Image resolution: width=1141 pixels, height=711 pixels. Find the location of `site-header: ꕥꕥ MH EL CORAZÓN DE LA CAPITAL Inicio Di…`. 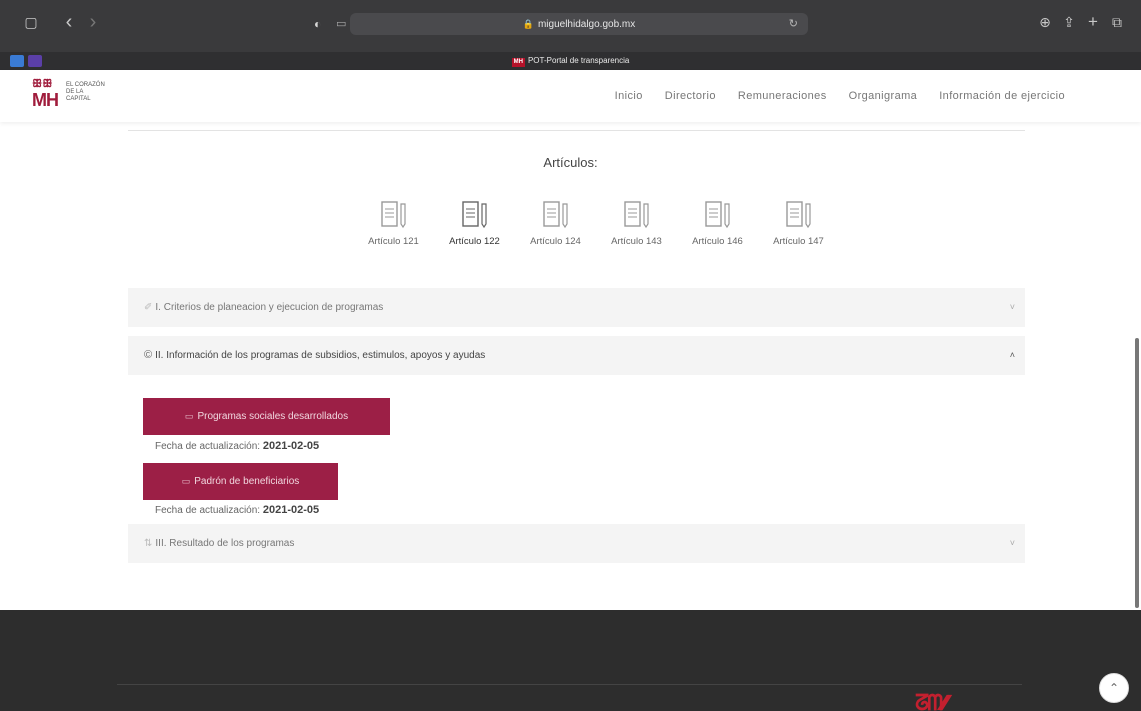

site-header: ꕥꕥ MH EL CORAZÓN DE LA CAPITAL Inicio Di… is located at coordinates (570, 96).